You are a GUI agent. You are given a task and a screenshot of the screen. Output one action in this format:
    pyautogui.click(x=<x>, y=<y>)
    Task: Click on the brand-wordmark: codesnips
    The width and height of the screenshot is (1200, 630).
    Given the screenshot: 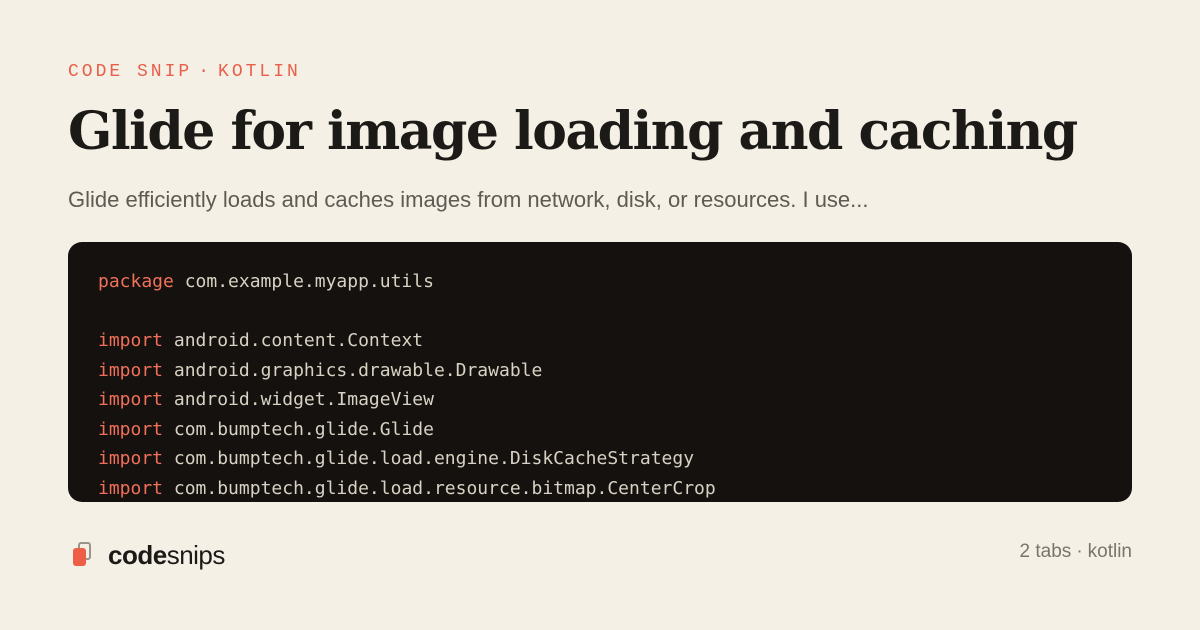 What is the action you would take?
    pyautogui.click(x=166, y=555)
    